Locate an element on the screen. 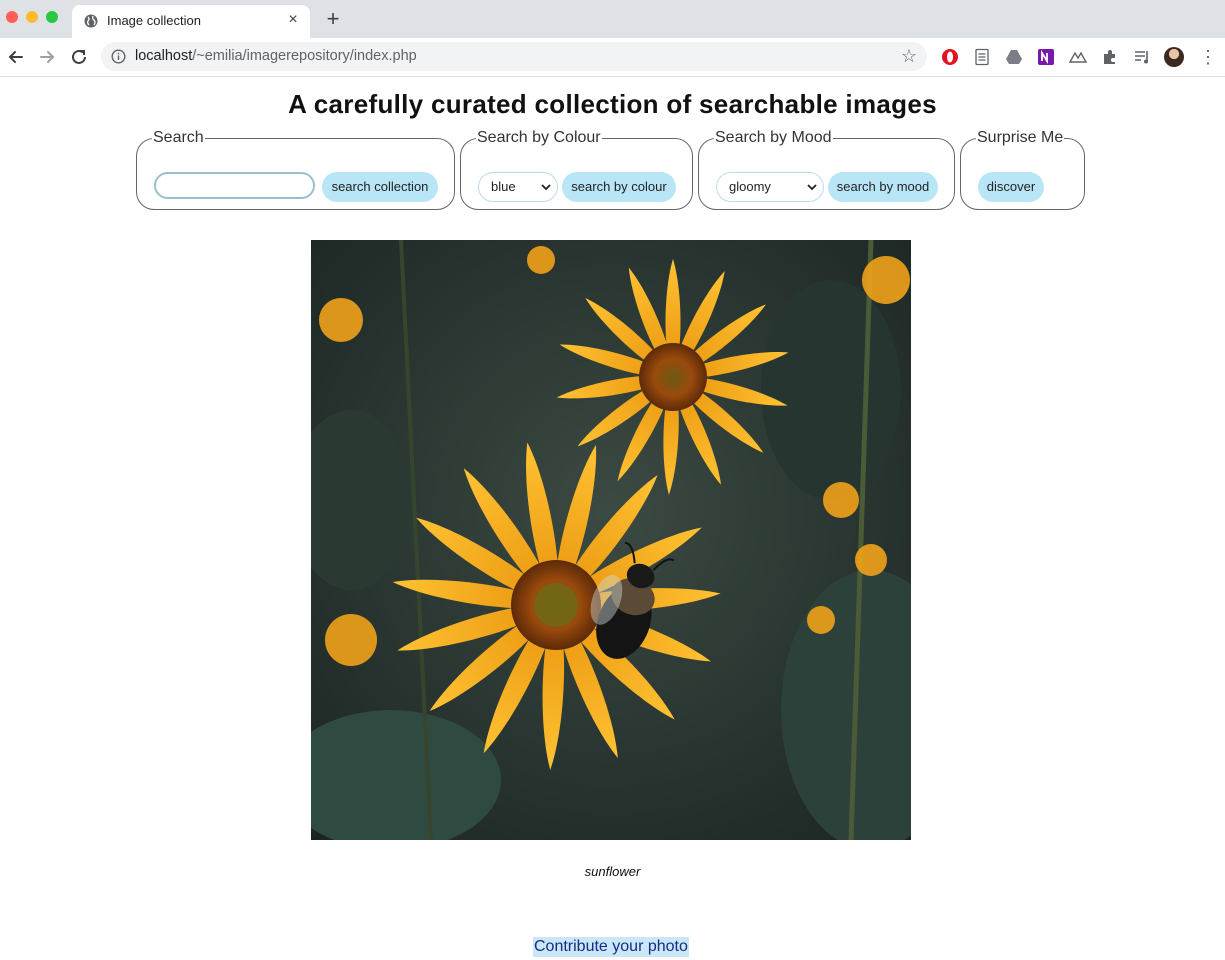  info-icon is located at coordinates (118, 56).